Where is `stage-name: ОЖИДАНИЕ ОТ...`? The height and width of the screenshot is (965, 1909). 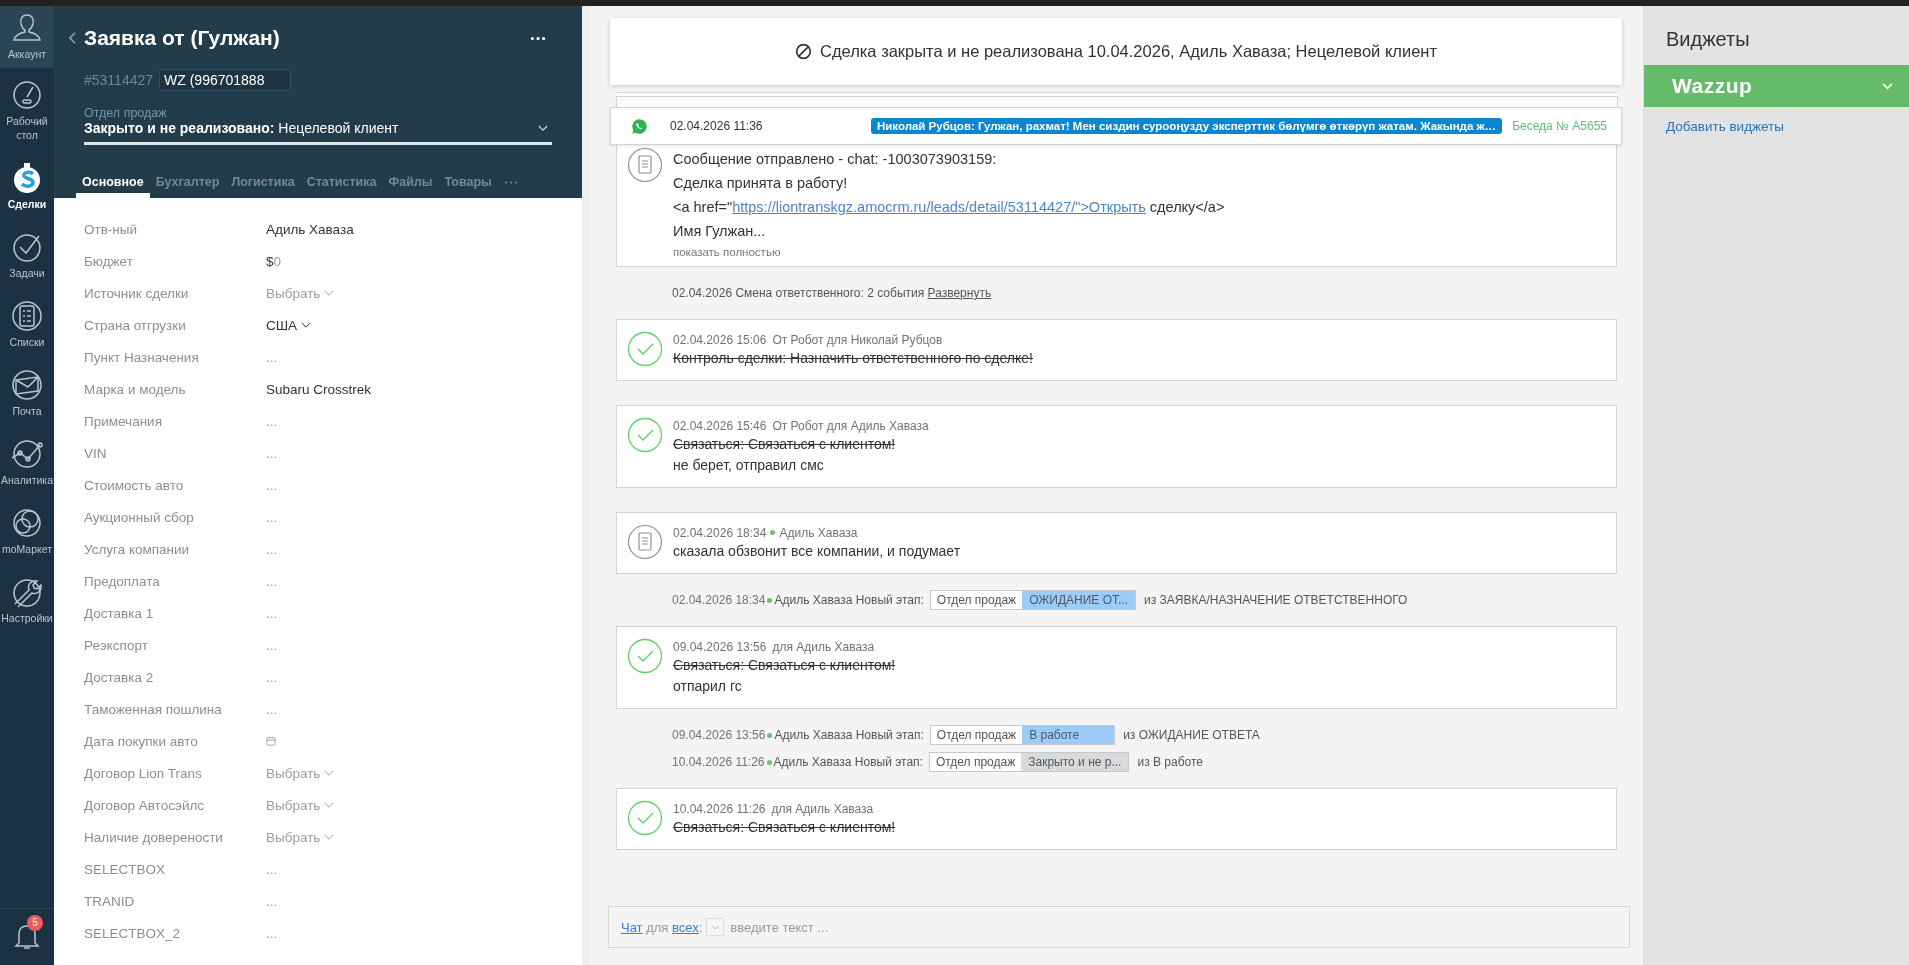
stage-name: ОЖИДАНИЕ ОТ... is located at coordinates (1078, 600).